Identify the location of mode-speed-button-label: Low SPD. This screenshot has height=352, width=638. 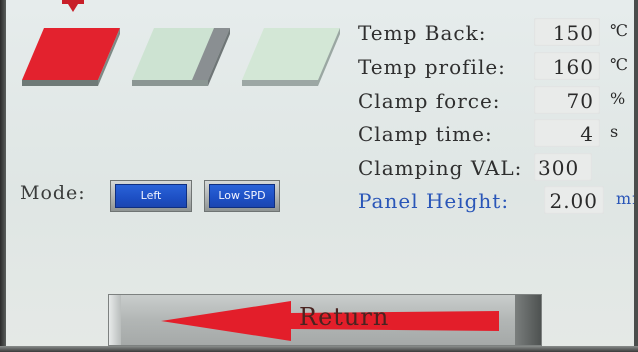
(242, 196).